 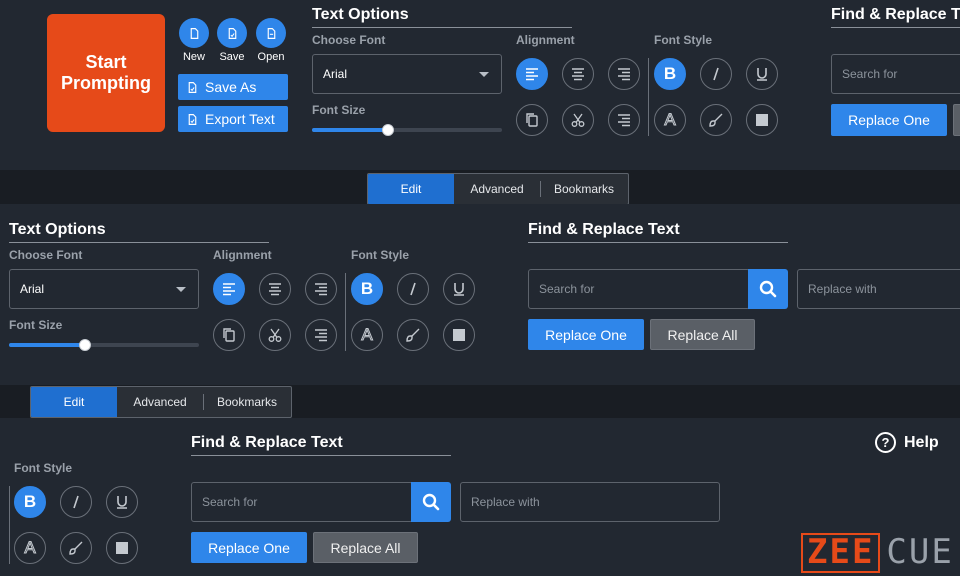 I want to click on export-text-label: Export Text, so click(x=240, y=119).